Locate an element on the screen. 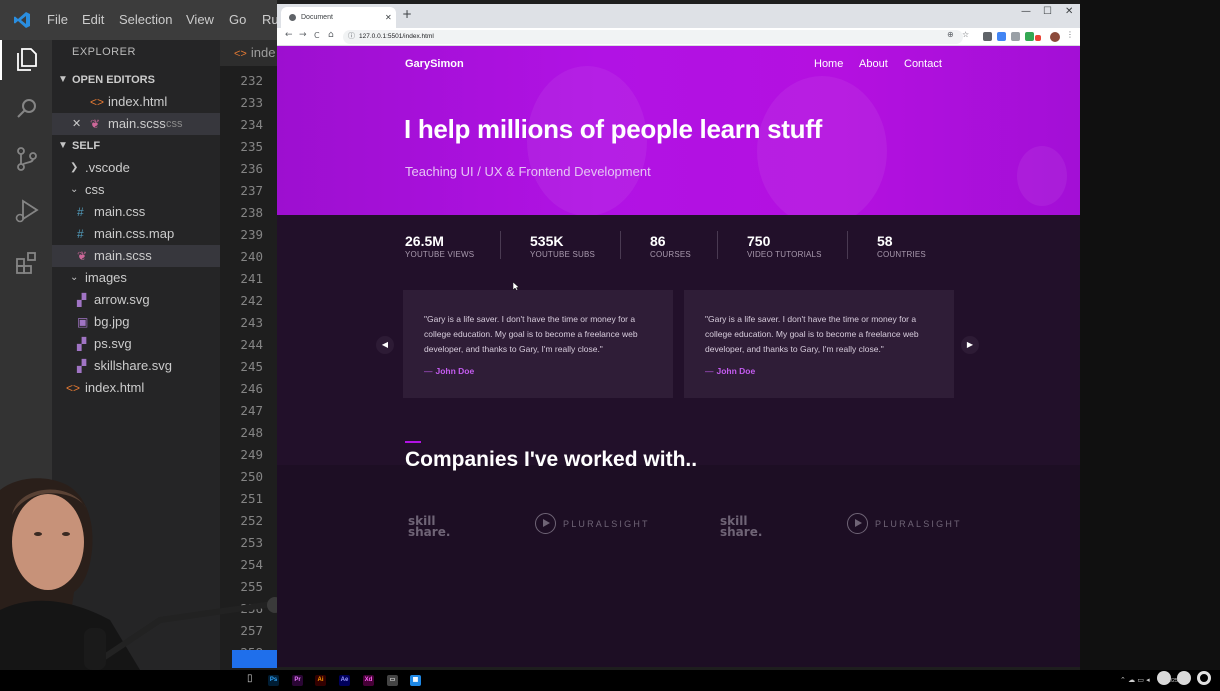  tree-item-main-scss: ❦ main.scss is located at coordinates (136, 256).